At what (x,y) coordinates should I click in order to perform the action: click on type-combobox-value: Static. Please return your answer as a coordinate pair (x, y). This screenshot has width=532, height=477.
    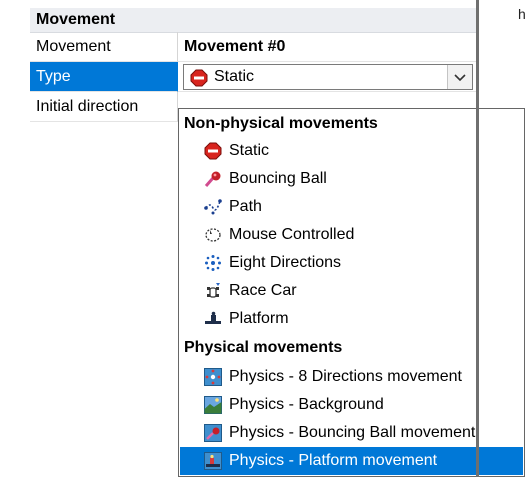
    Looking at the image, I should click on (234, 76).